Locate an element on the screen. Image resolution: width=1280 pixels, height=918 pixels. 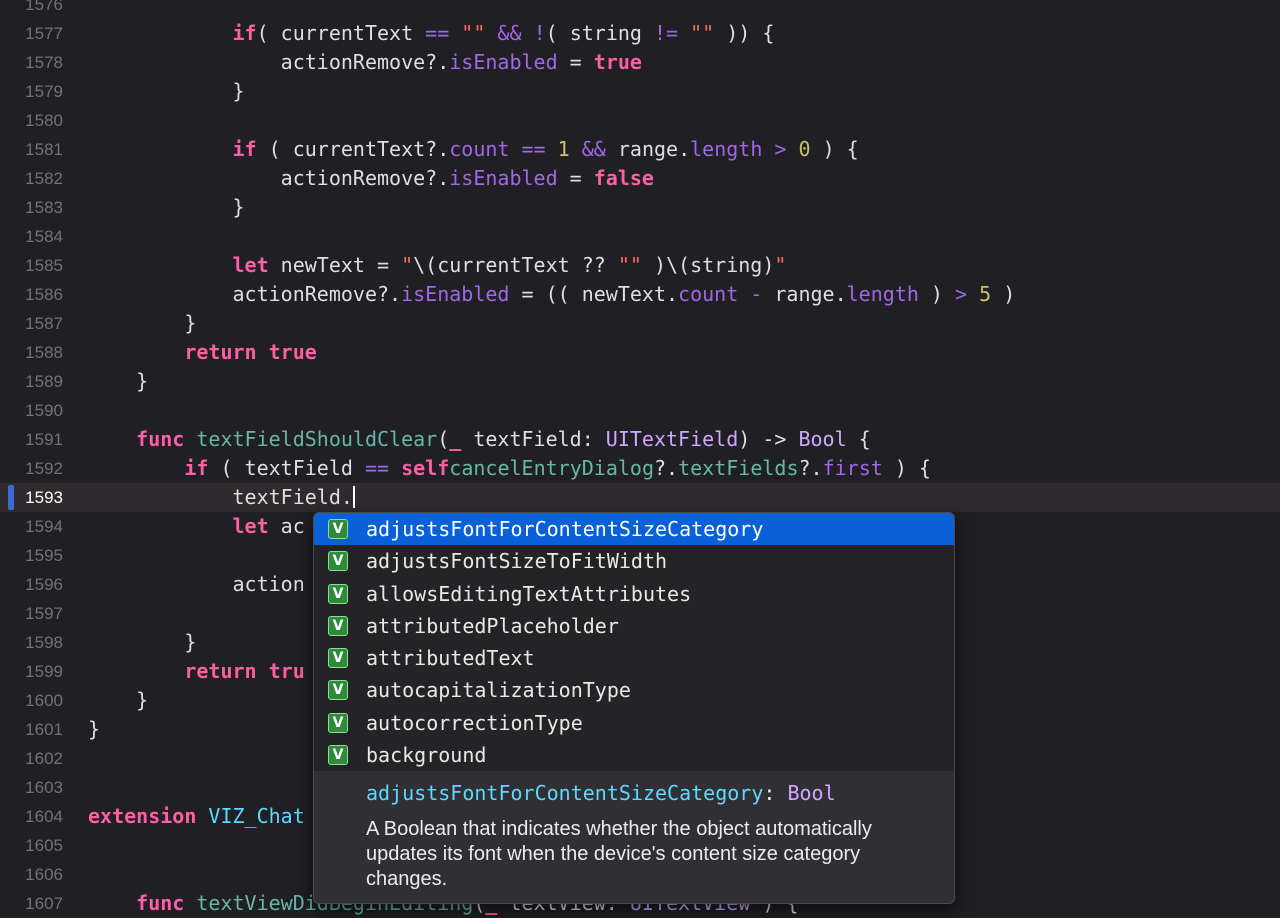
code-line: 1583 } is located at coordinates (640, 207).